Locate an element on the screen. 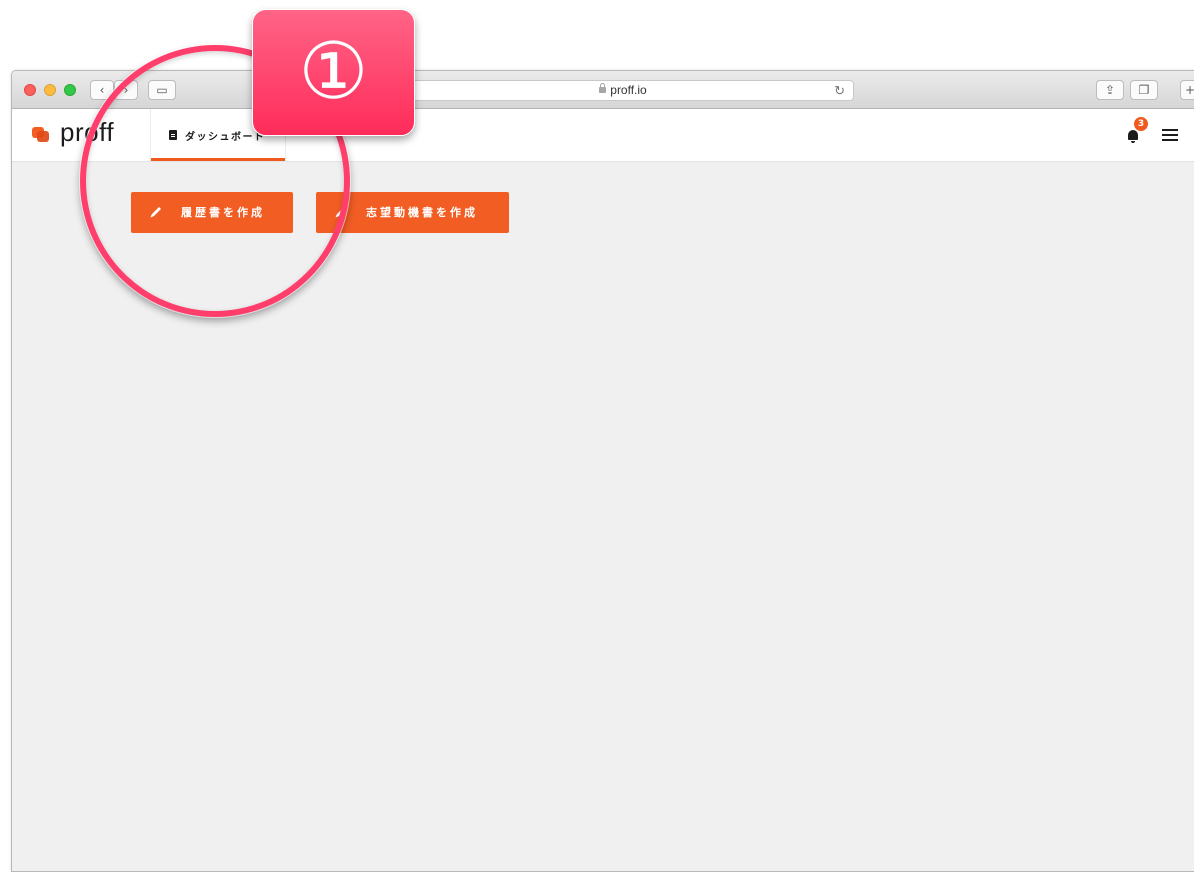  address-bar: proff.io ↻ is located at coordinates (623, 90).